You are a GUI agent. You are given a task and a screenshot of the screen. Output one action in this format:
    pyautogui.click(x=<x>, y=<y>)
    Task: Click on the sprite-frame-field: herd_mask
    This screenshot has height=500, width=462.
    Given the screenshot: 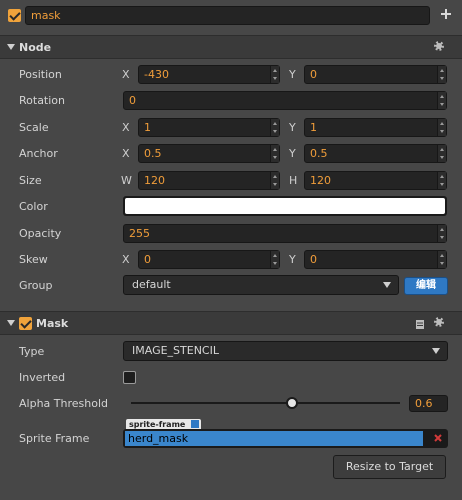 What is the action you would take?
    pyautogui.click(x=285, y=438)
    